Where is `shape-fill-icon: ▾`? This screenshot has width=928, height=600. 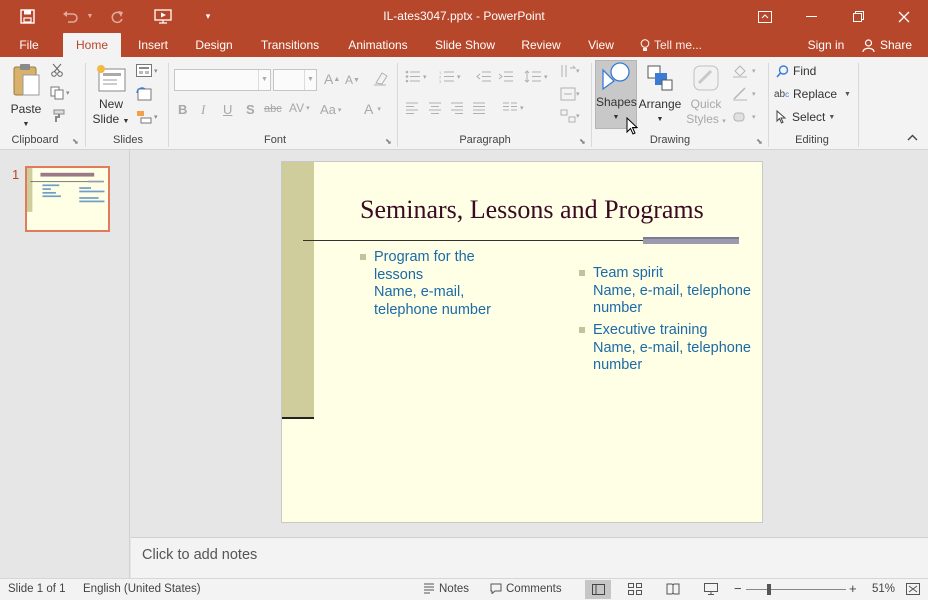
shape-fill-icon: ▾ is located at coordinates (744, 71).